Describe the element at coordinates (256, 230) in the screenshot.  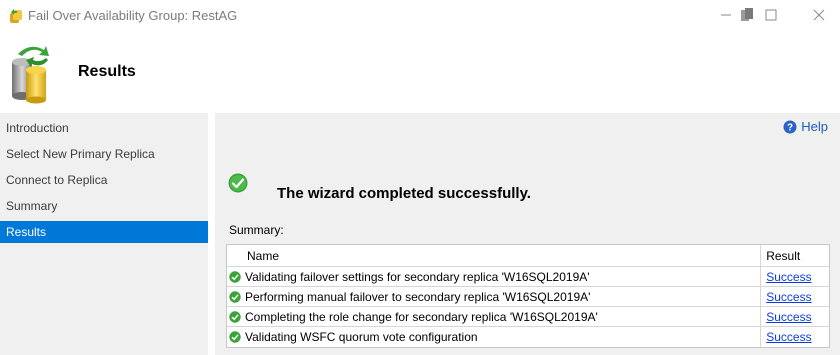
I see `summary-label: Summary:` at that location.